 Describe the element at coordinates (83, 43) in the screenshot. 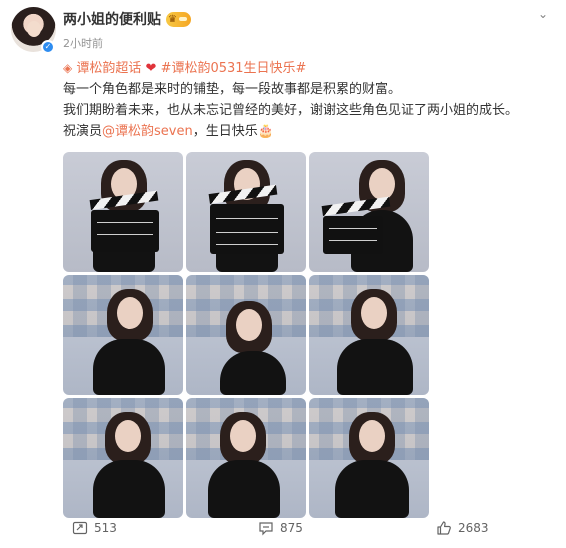

I see `post-time: 2小时前` at that location.